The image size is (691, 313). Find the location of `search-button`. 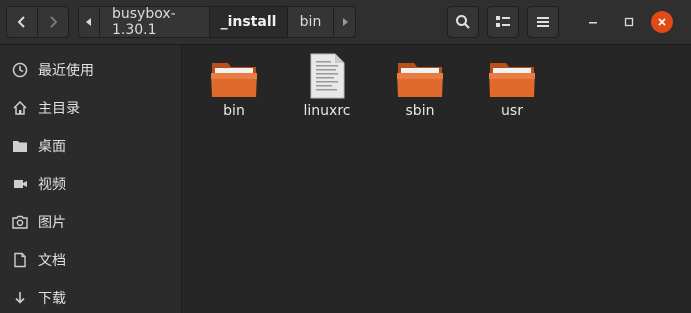

search-button is located at coordinates (463, 22).